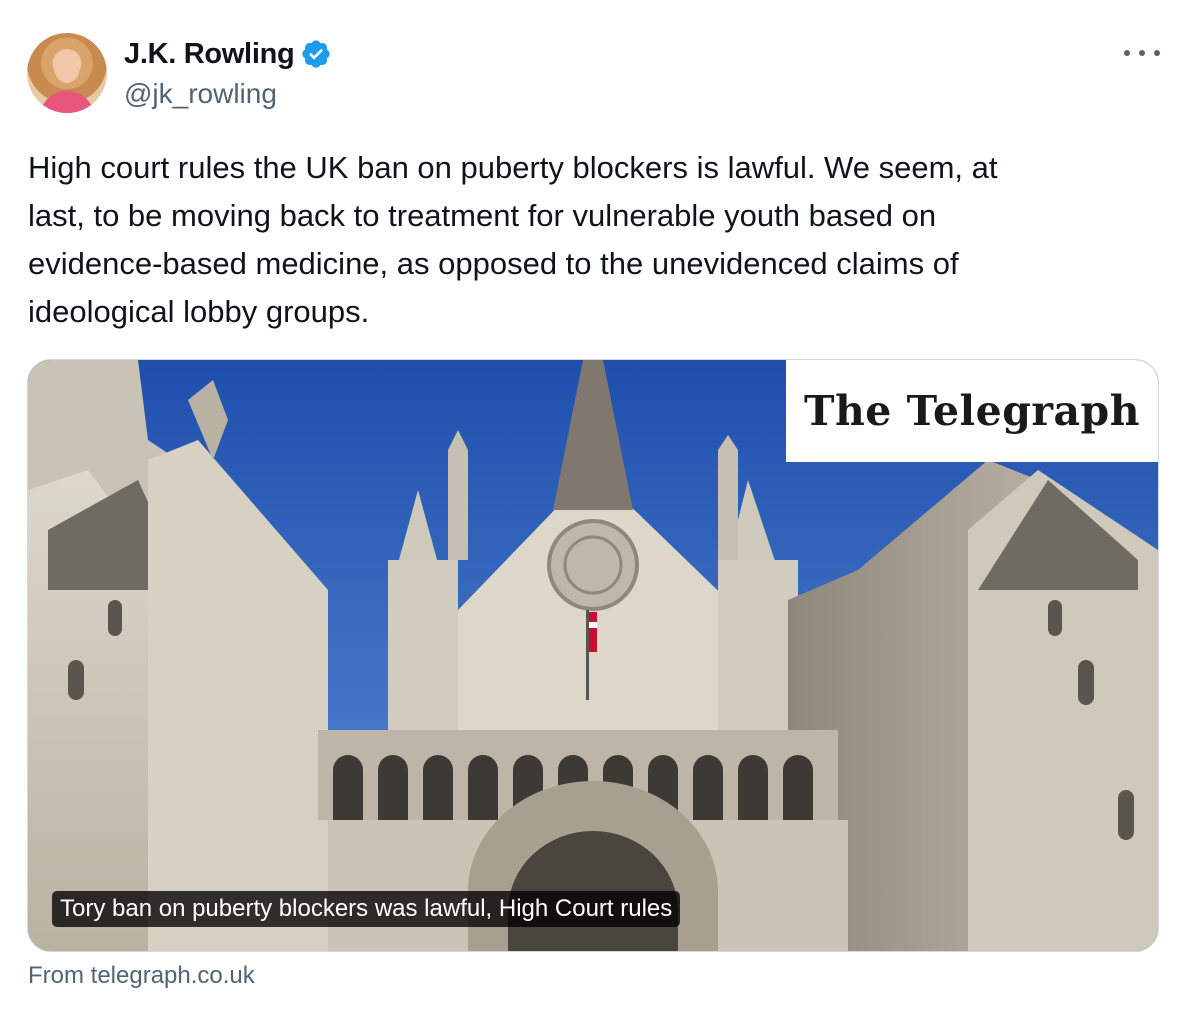  What do you see at coordinates (316, 54) in the screenshot?
I see `verified-badge-icon` at bounding box center [316, 54].